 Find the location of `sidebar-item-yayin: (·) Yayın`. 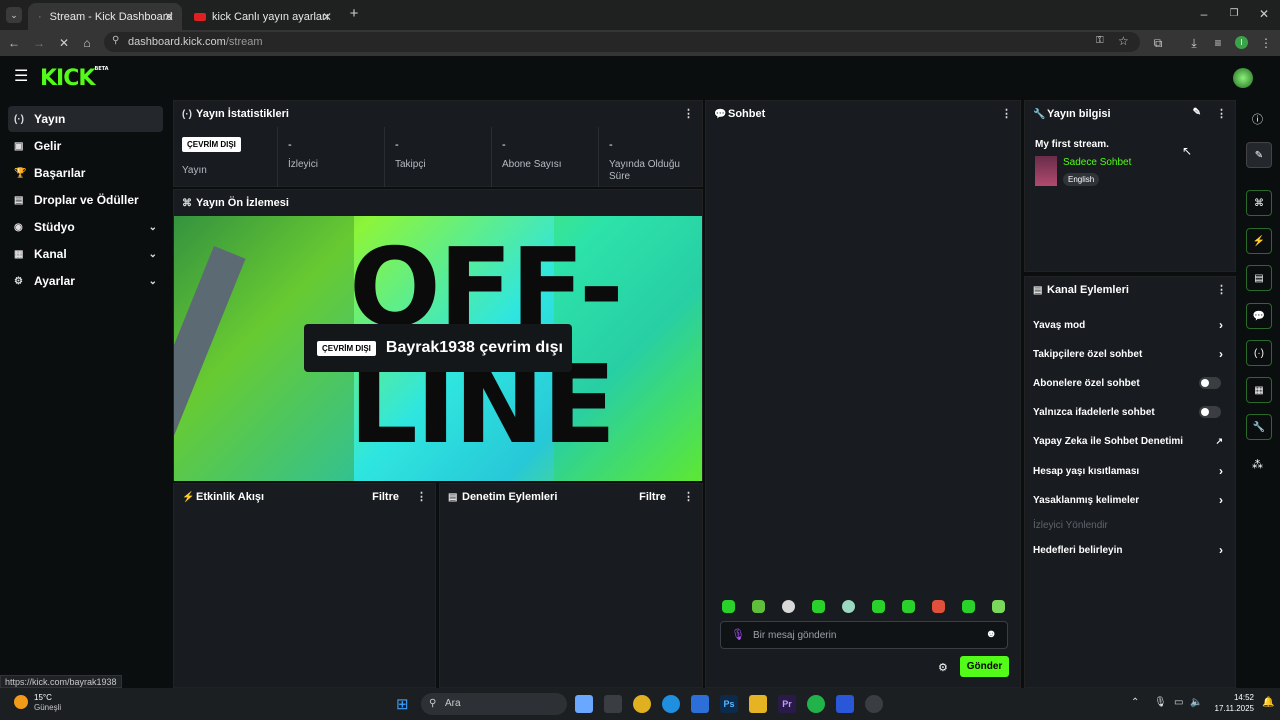

sidebar-item-yayin: (·) Yayın is located at coordinates (85, 119).